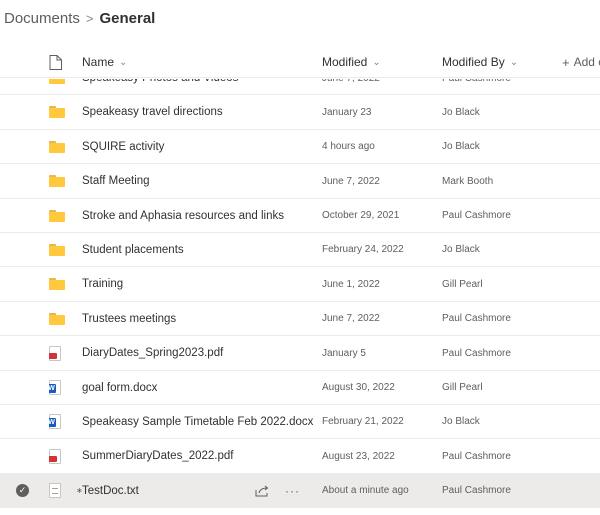 The image size is (600, 515). What do you see at coordinates (102, 284) in the screenshot?
I see `file-name: Training` at bounding box center [102, 284].